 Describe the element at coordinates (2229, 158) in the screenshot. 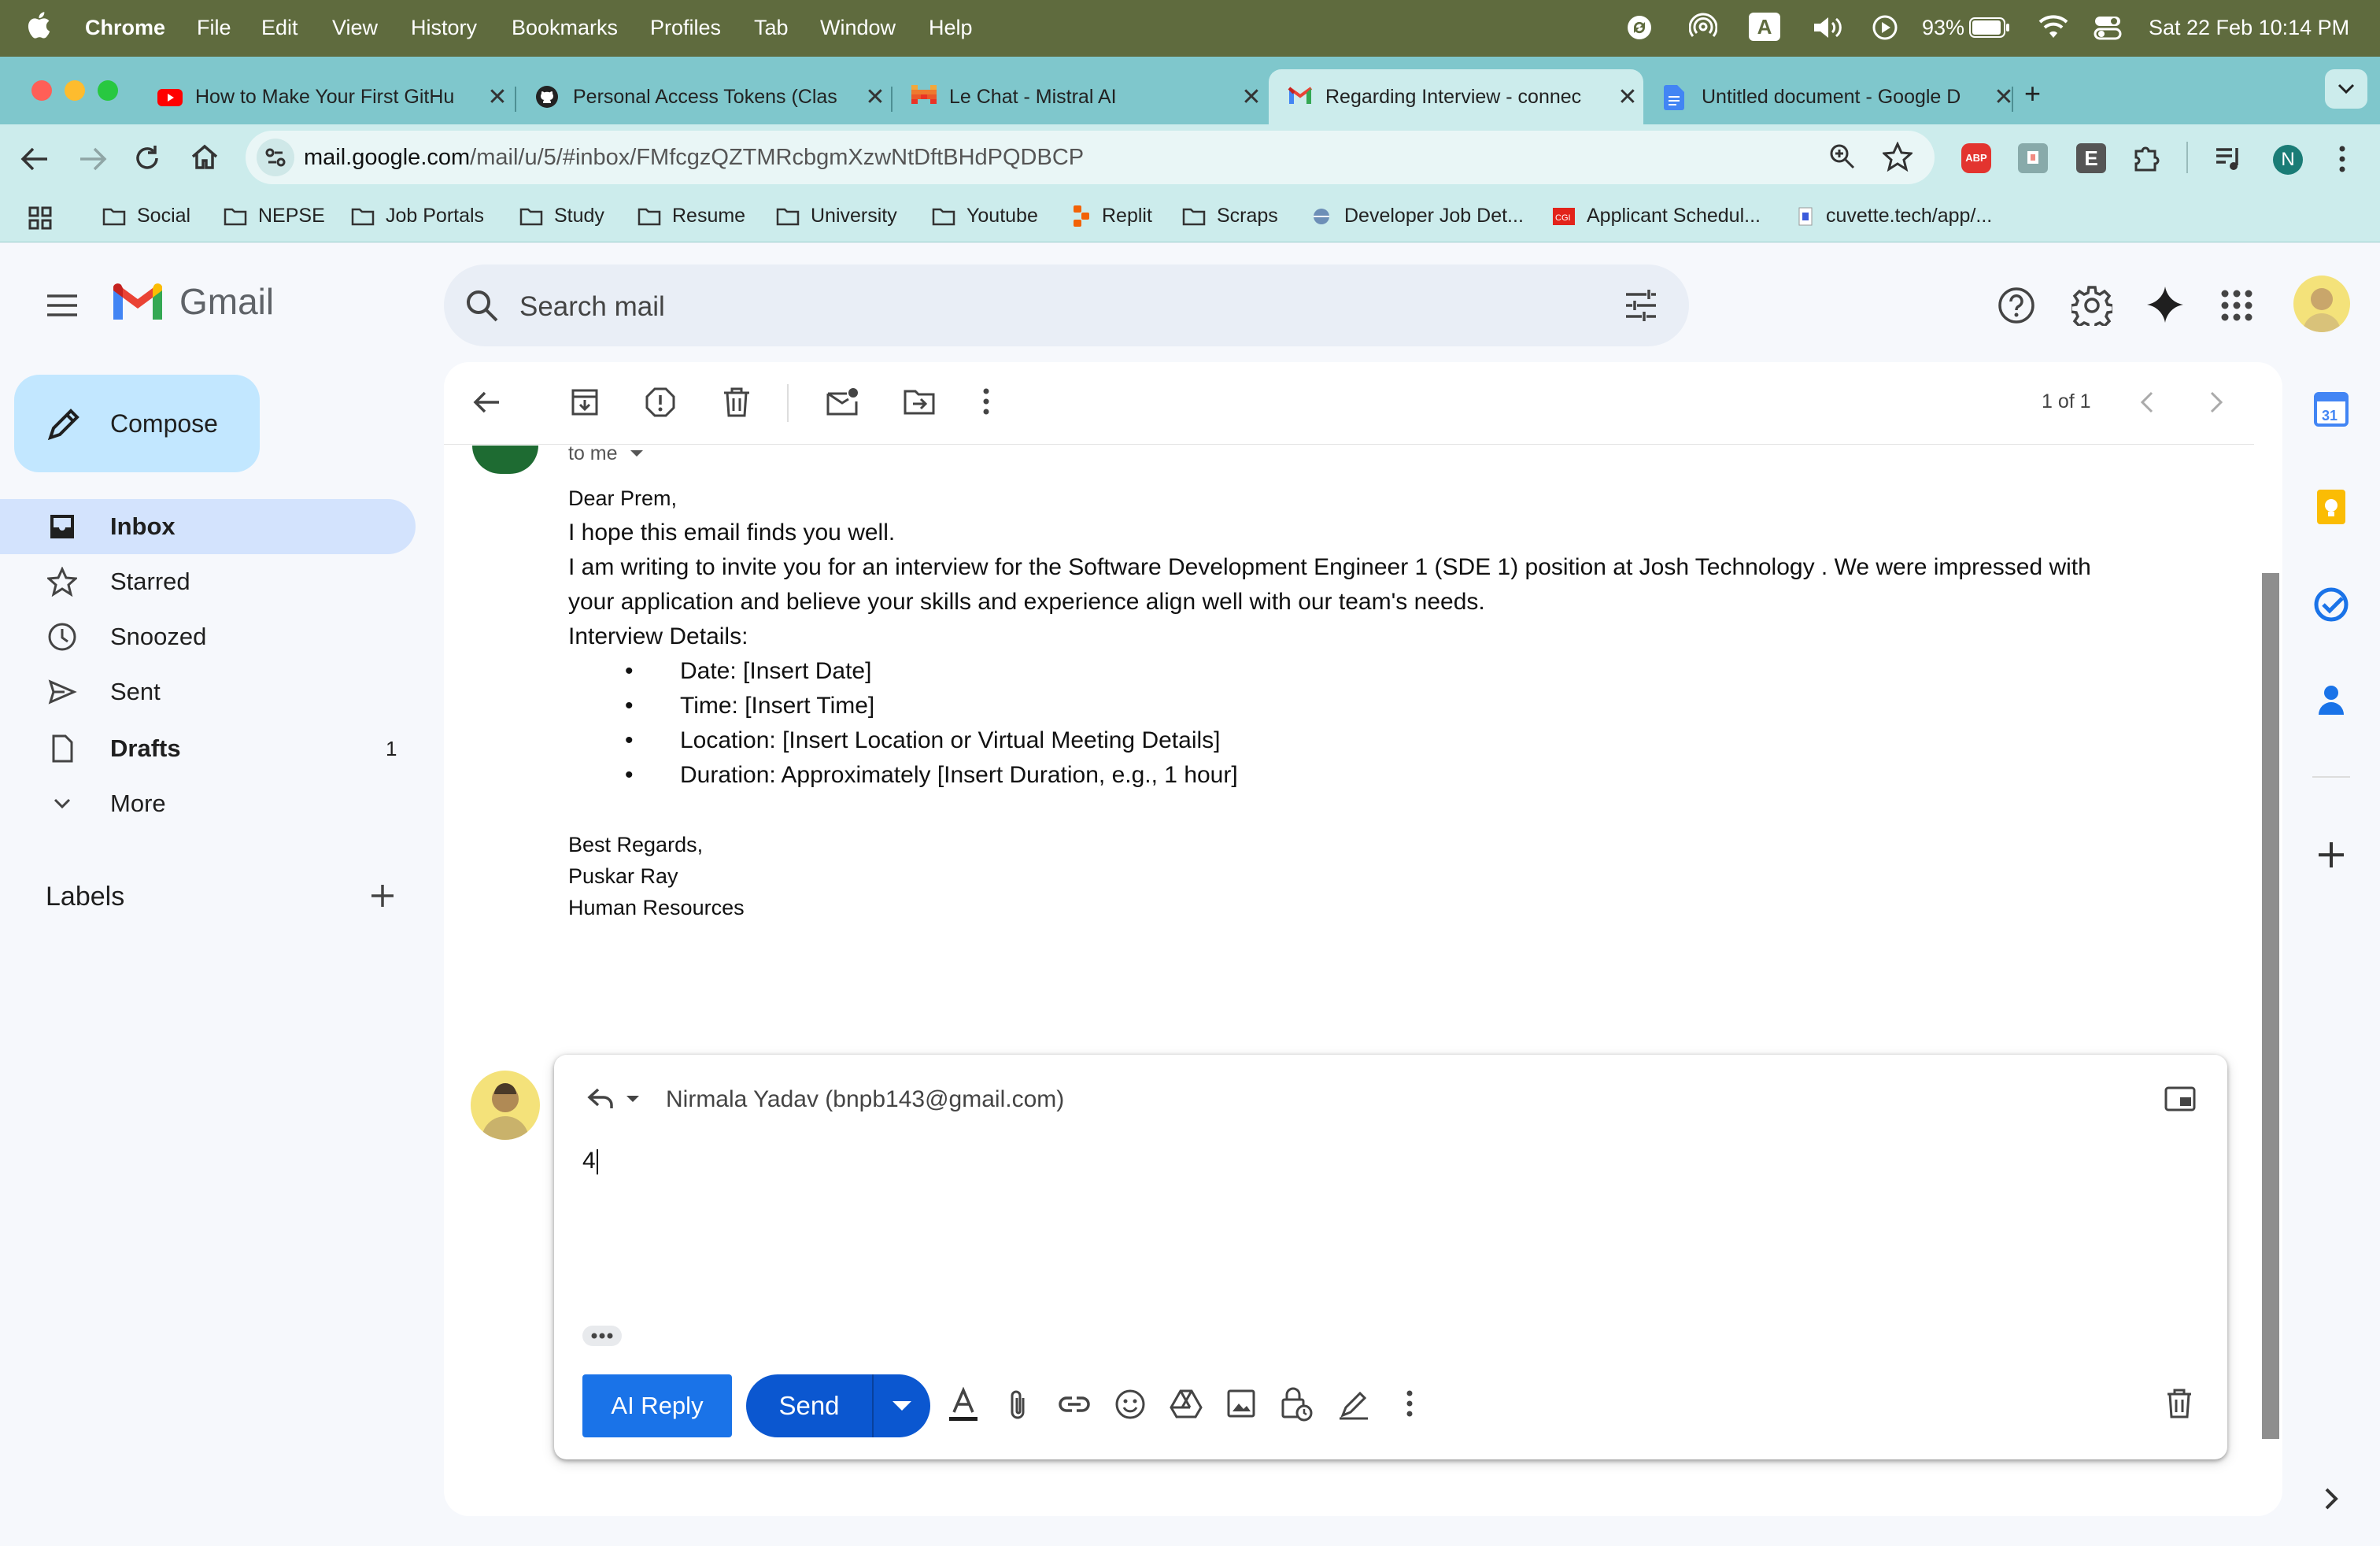

I see `media-controls-icon` at that location.